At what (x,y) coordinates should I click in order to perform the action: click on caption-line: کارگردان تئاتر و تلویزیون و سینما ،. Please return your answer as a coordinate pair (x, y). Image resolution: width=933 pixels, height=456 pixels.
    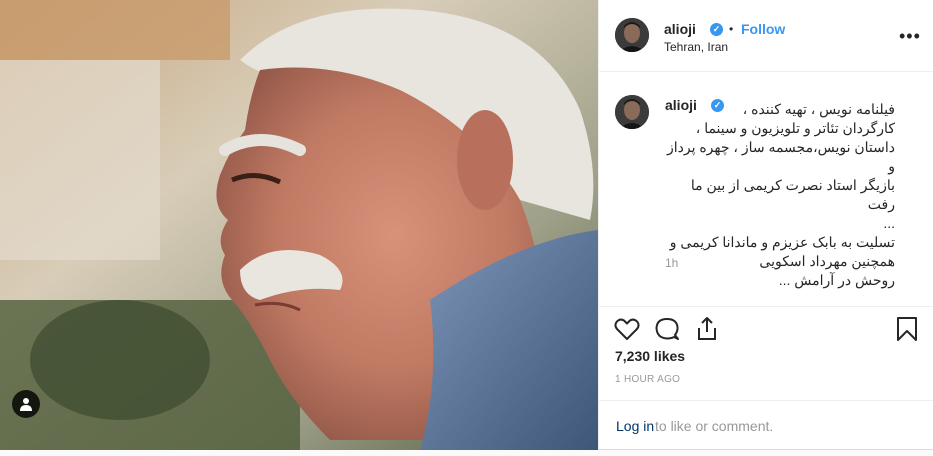
    Looking at the image, I should click on (795, 128).